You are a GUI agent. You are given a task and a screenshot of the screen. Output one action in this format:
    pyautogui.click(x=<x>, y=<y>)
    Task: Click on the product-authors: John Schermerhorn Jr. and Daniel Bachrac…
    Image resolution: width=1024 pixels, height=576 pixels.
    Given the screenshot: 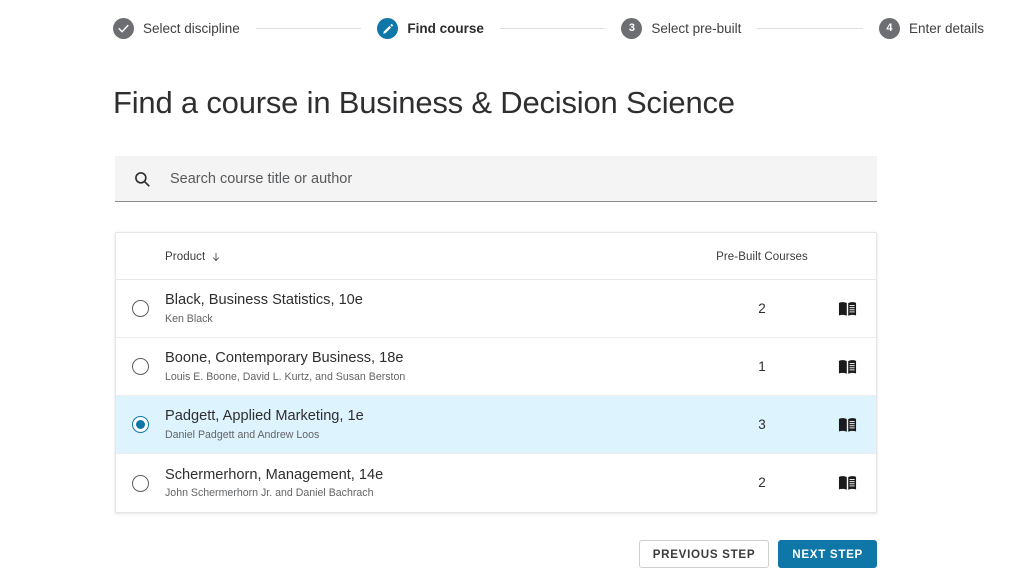 What is the action you would take?
    pyautogui.click(x=269, y=493)
    